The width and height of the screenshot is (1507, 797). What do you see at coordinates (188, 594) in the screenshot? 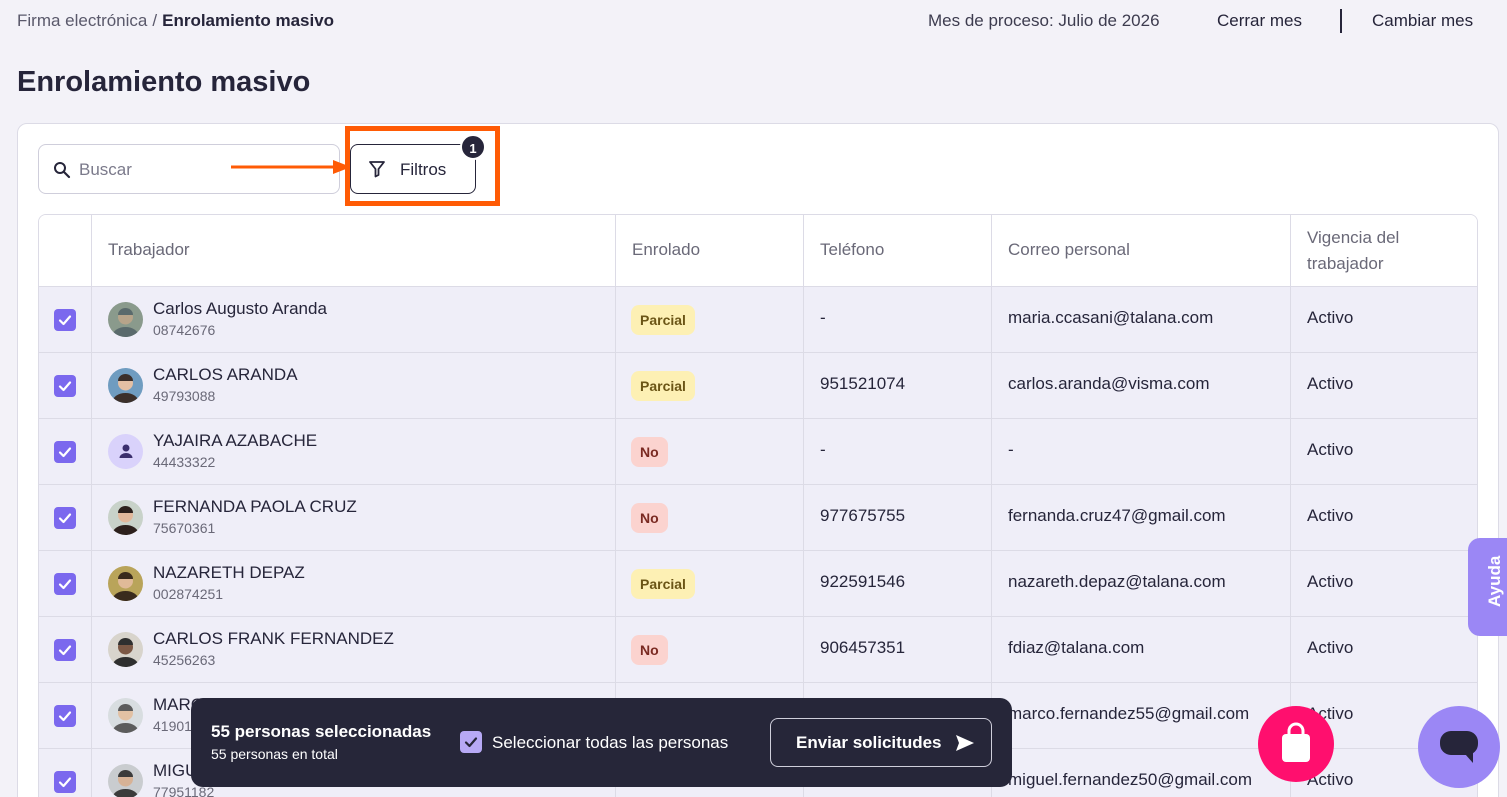
I see `worker-id: 002874251` at bounding box center [188, 594].